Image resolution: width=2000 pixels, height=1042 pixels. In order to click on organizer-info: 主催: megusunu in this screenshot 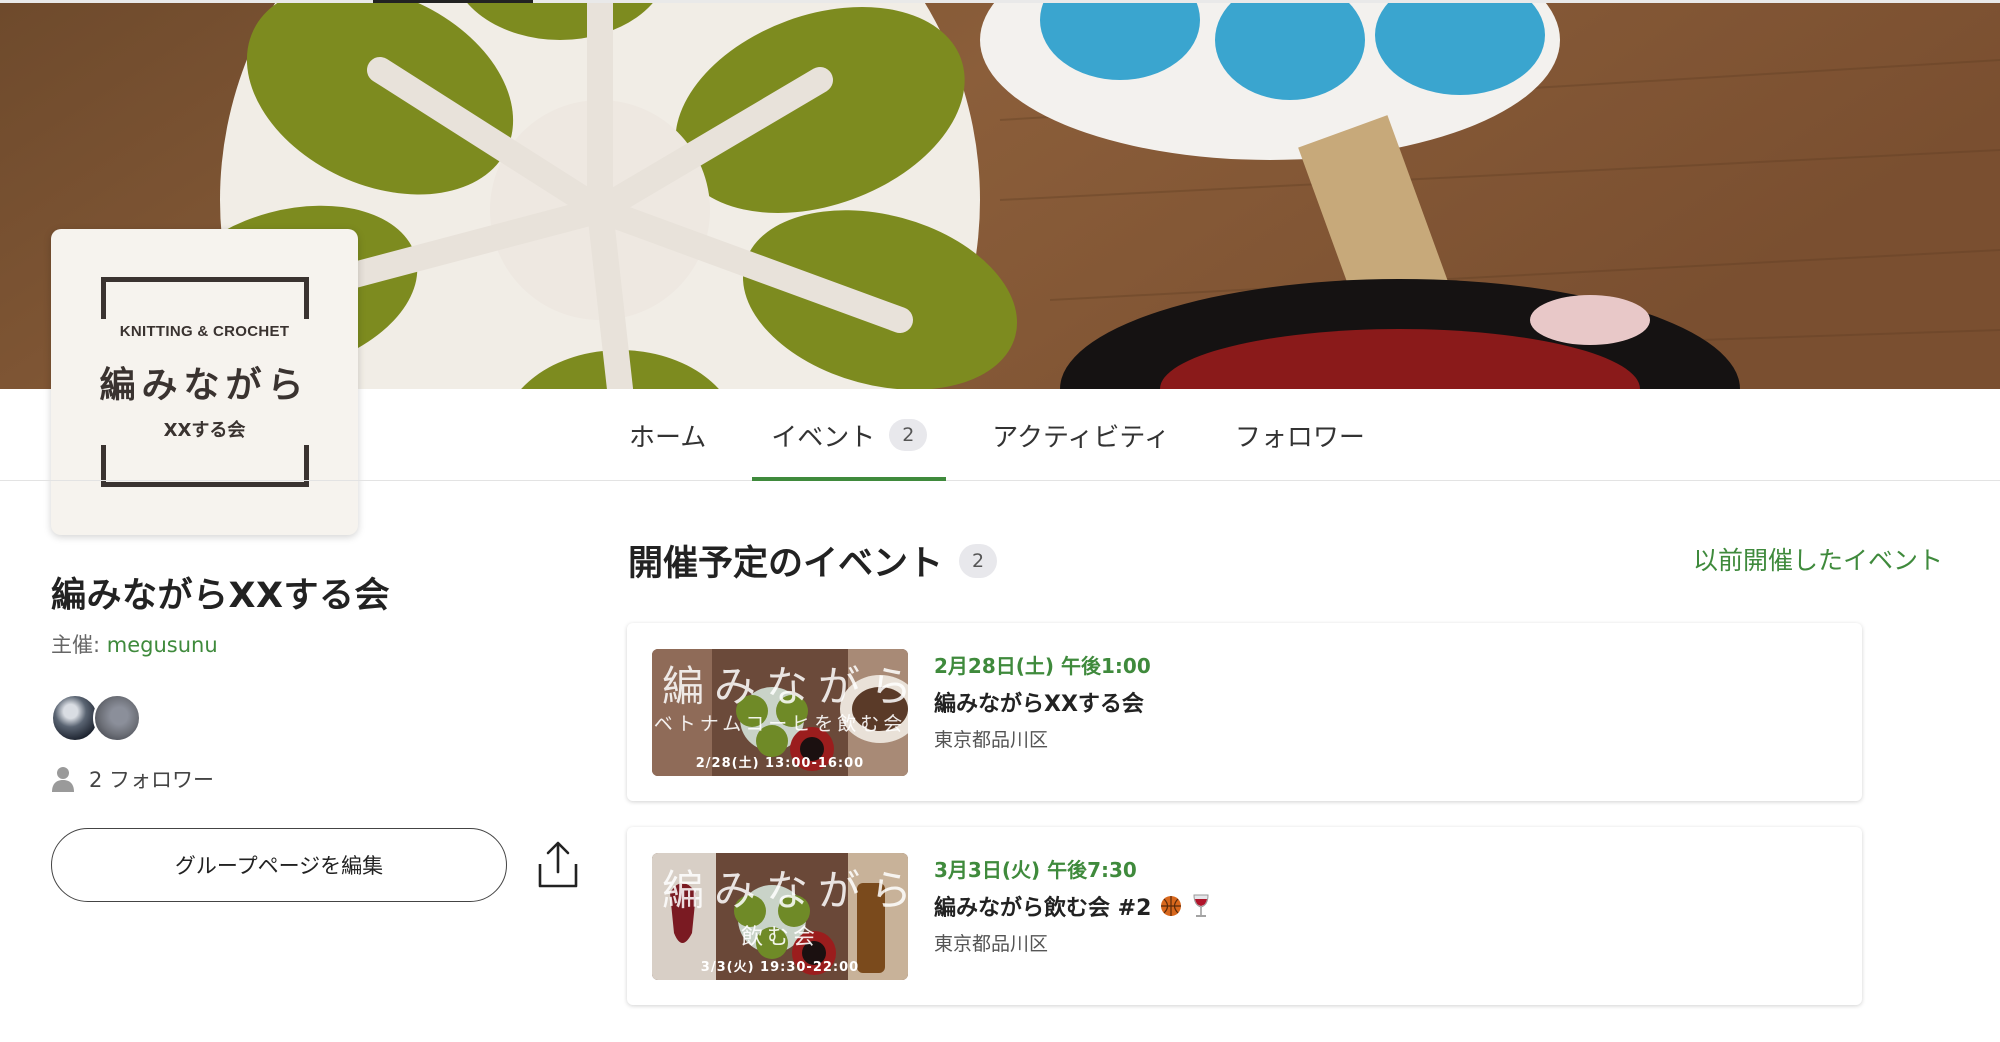, I will do `click(134, 644)`.